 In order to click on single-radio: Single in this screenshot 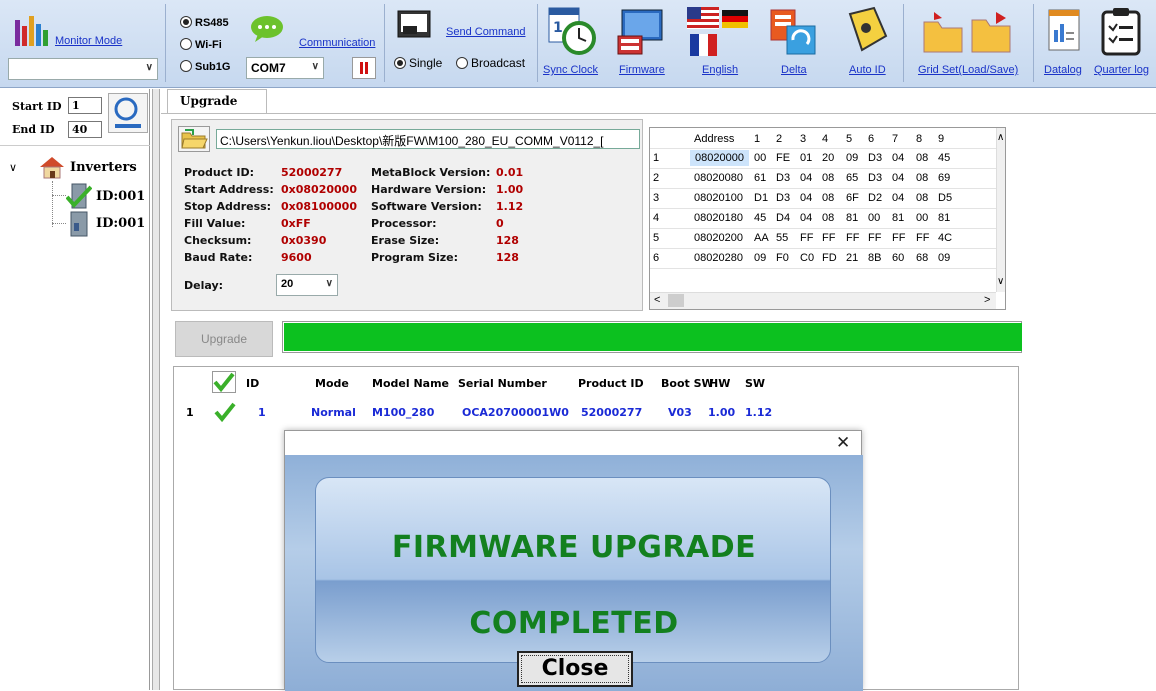, I will do `click(418, 63)`.